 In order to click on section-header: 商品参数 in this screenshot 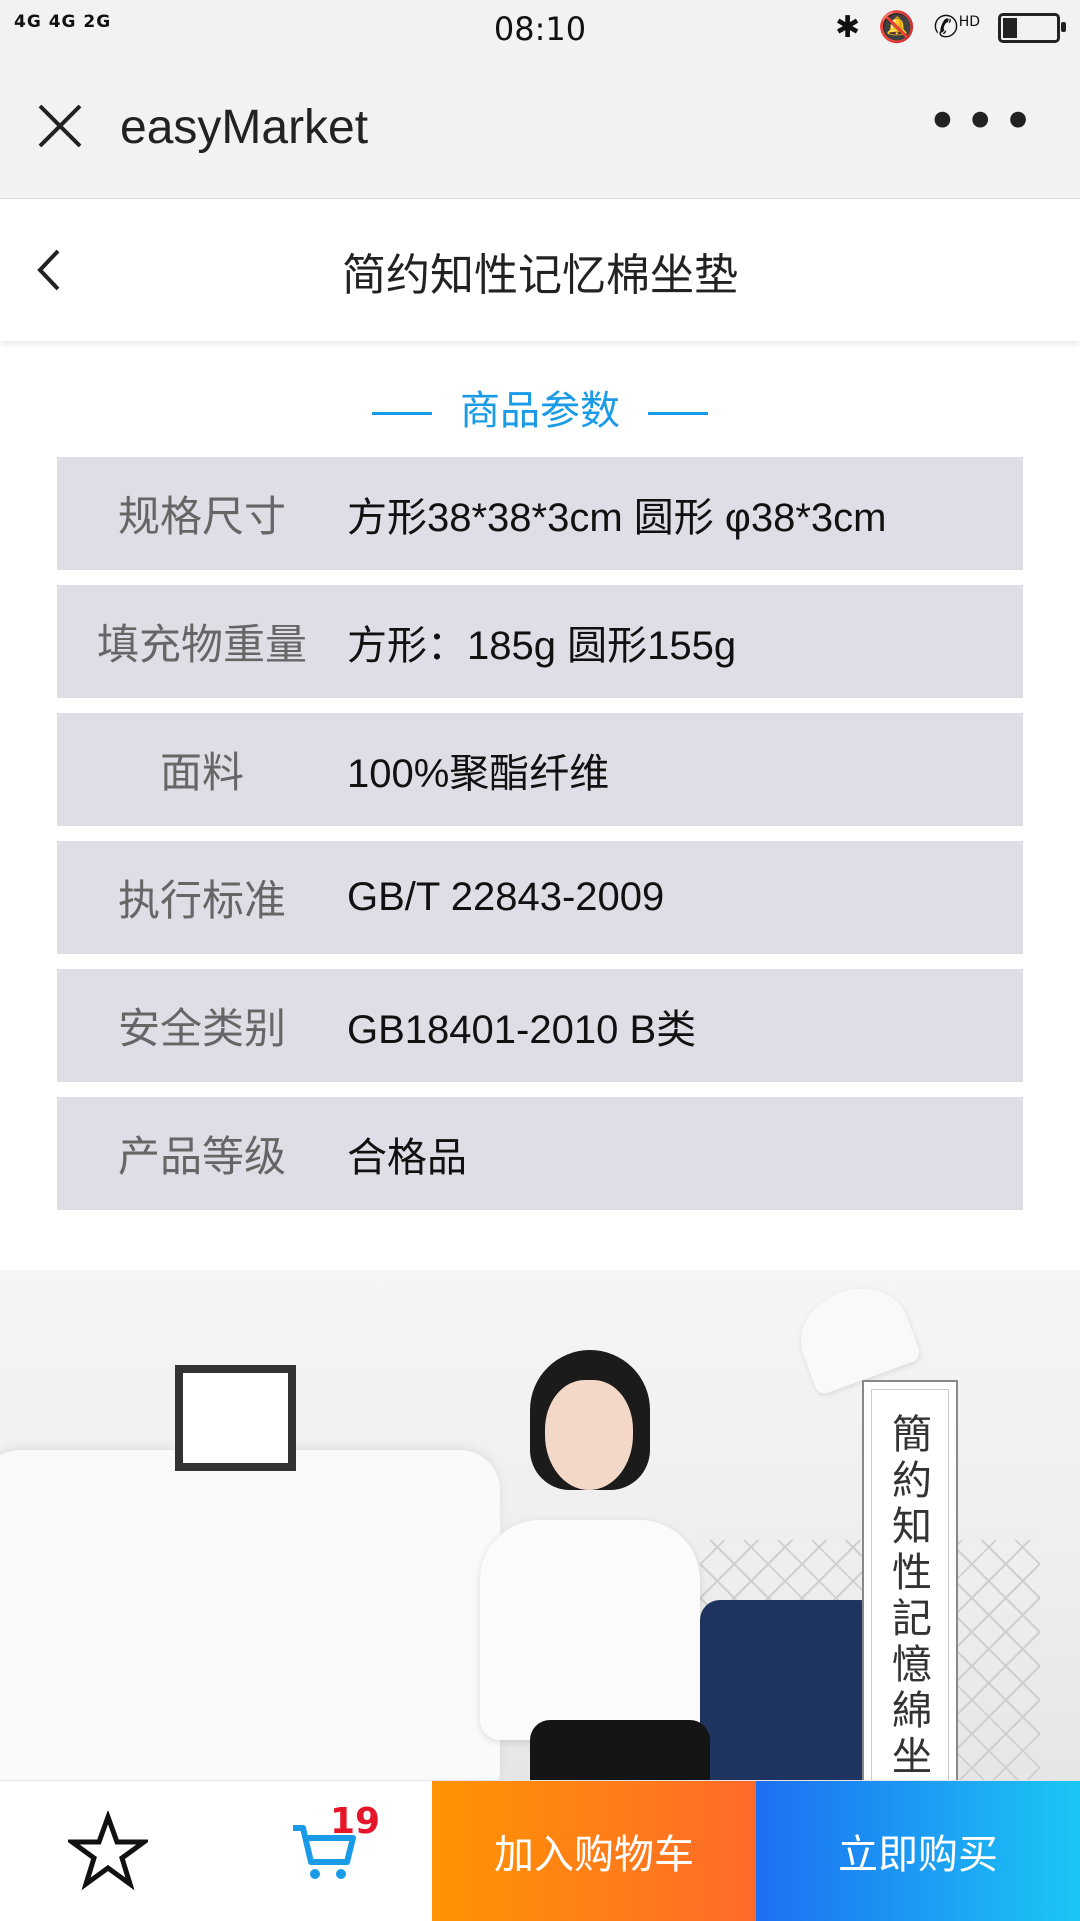, I will do `click(540, 407)`.